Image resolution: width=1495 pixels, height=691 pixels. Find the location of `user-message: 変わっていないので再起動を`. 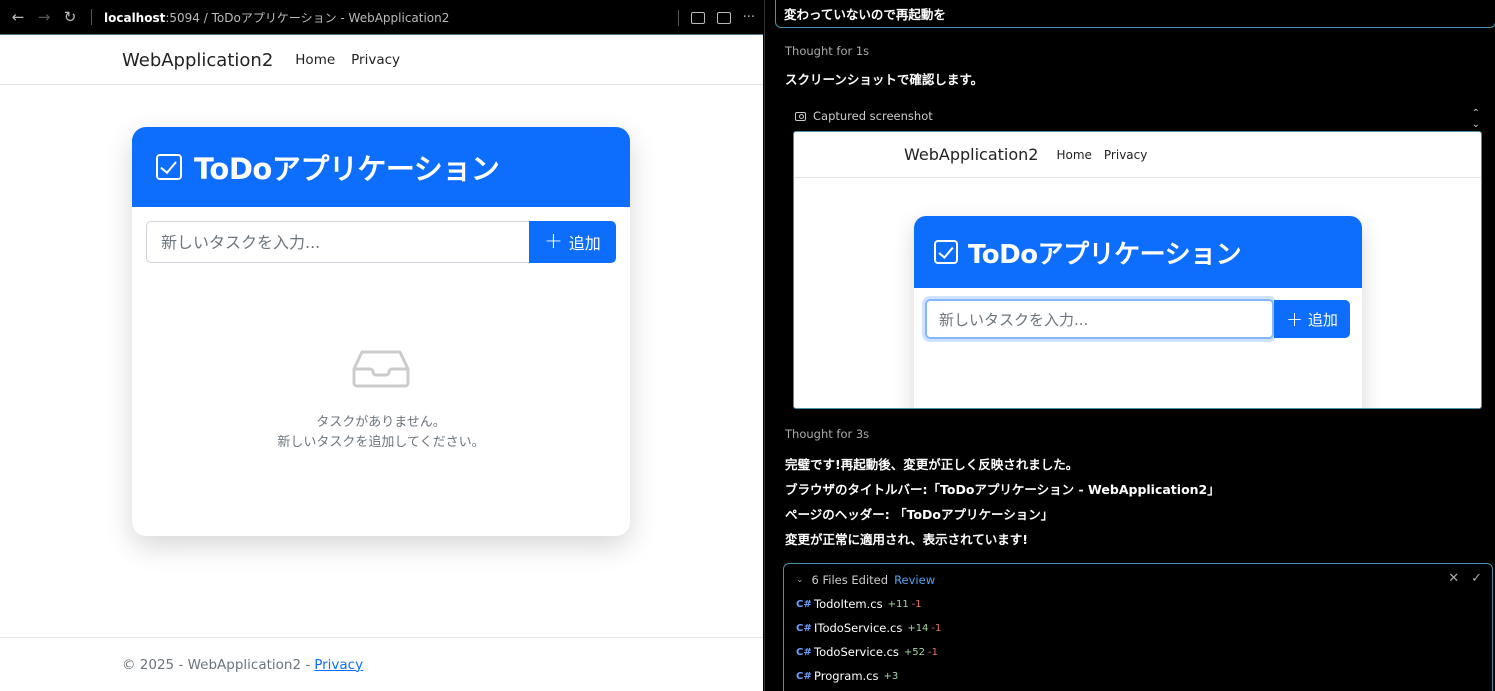

user-message: 変わっていないので再起動を is located at coordinates (1135, 14).